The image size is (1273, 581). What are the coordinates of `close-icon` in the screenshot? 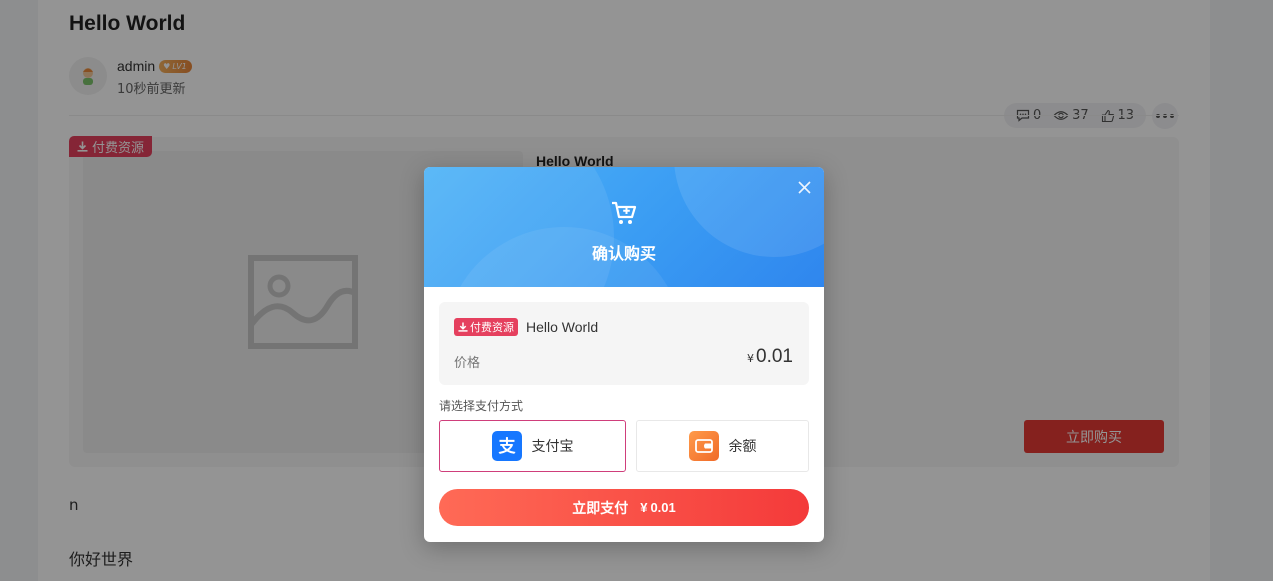 It's located at (804, 187).